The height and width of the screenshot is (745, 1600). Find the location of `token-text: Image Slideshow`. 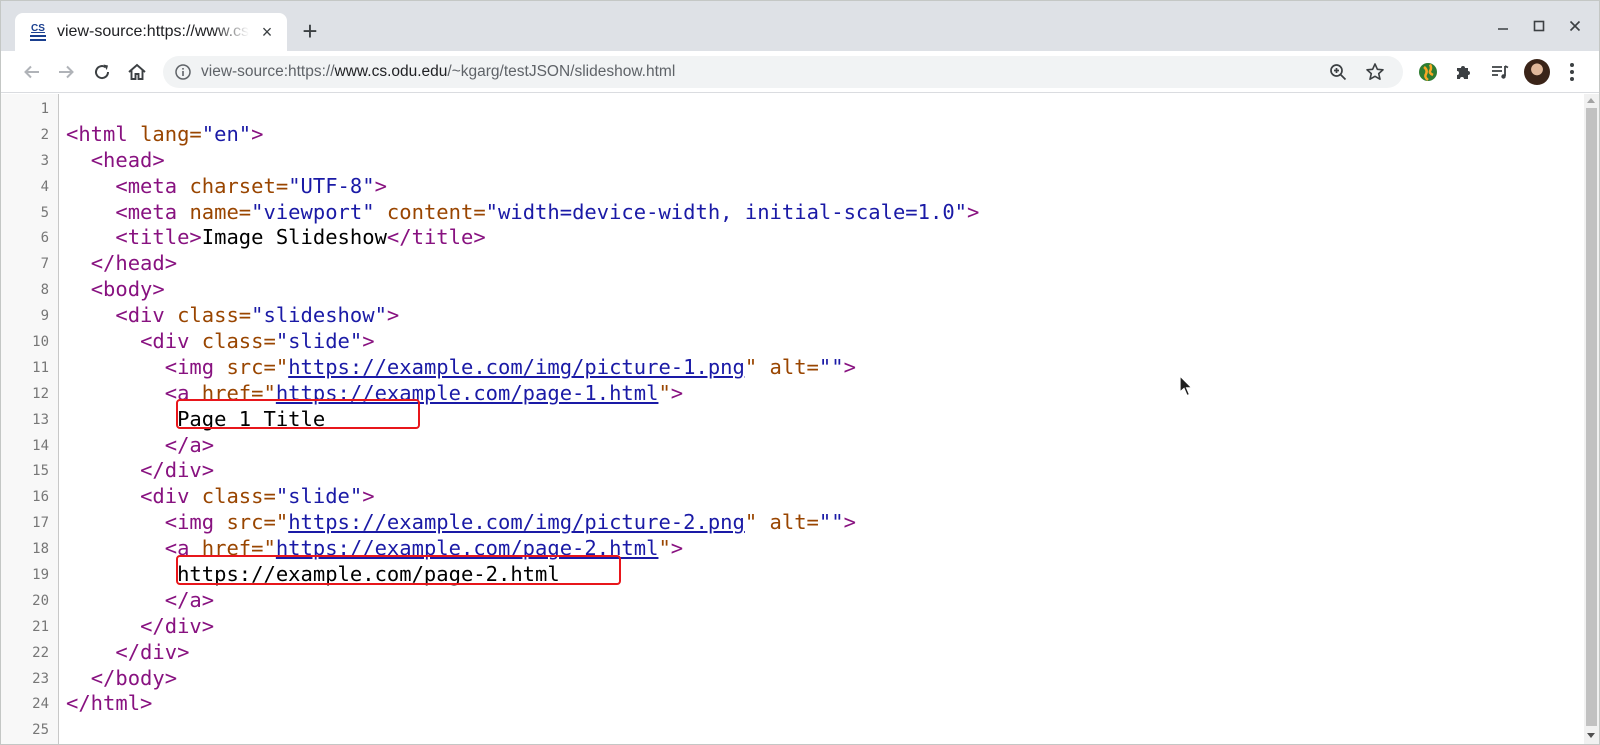

token-text: Image Slideshow is located at coordinates (294, 237).